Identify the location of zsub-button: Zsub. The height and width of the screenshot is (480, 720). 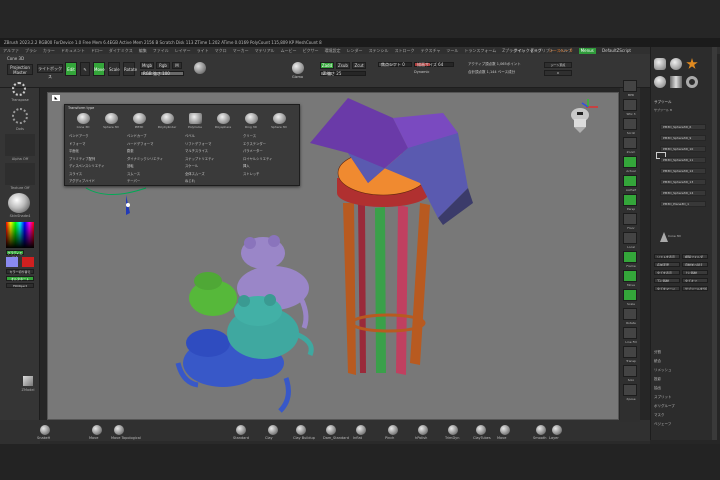
(343, 65).